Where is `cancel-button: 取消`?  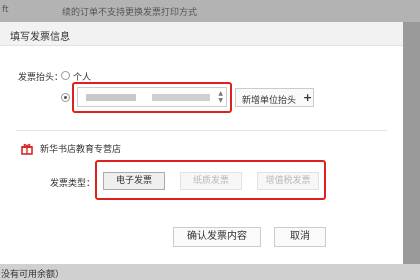
cancel-button: 取消 is located at coordinates (300, 237).